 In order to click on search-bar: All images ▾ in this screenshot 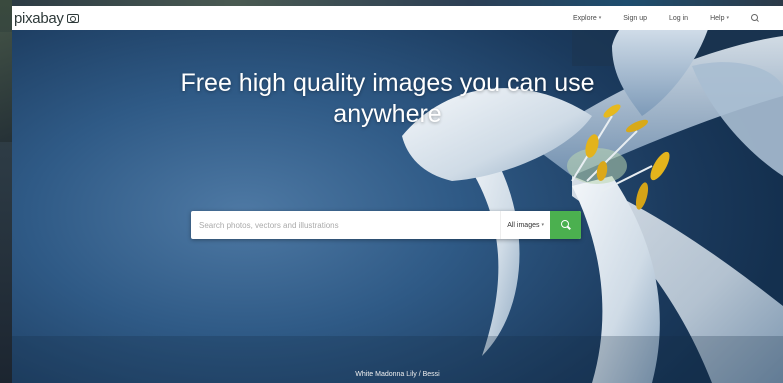, I will do `click(386, 225)`.